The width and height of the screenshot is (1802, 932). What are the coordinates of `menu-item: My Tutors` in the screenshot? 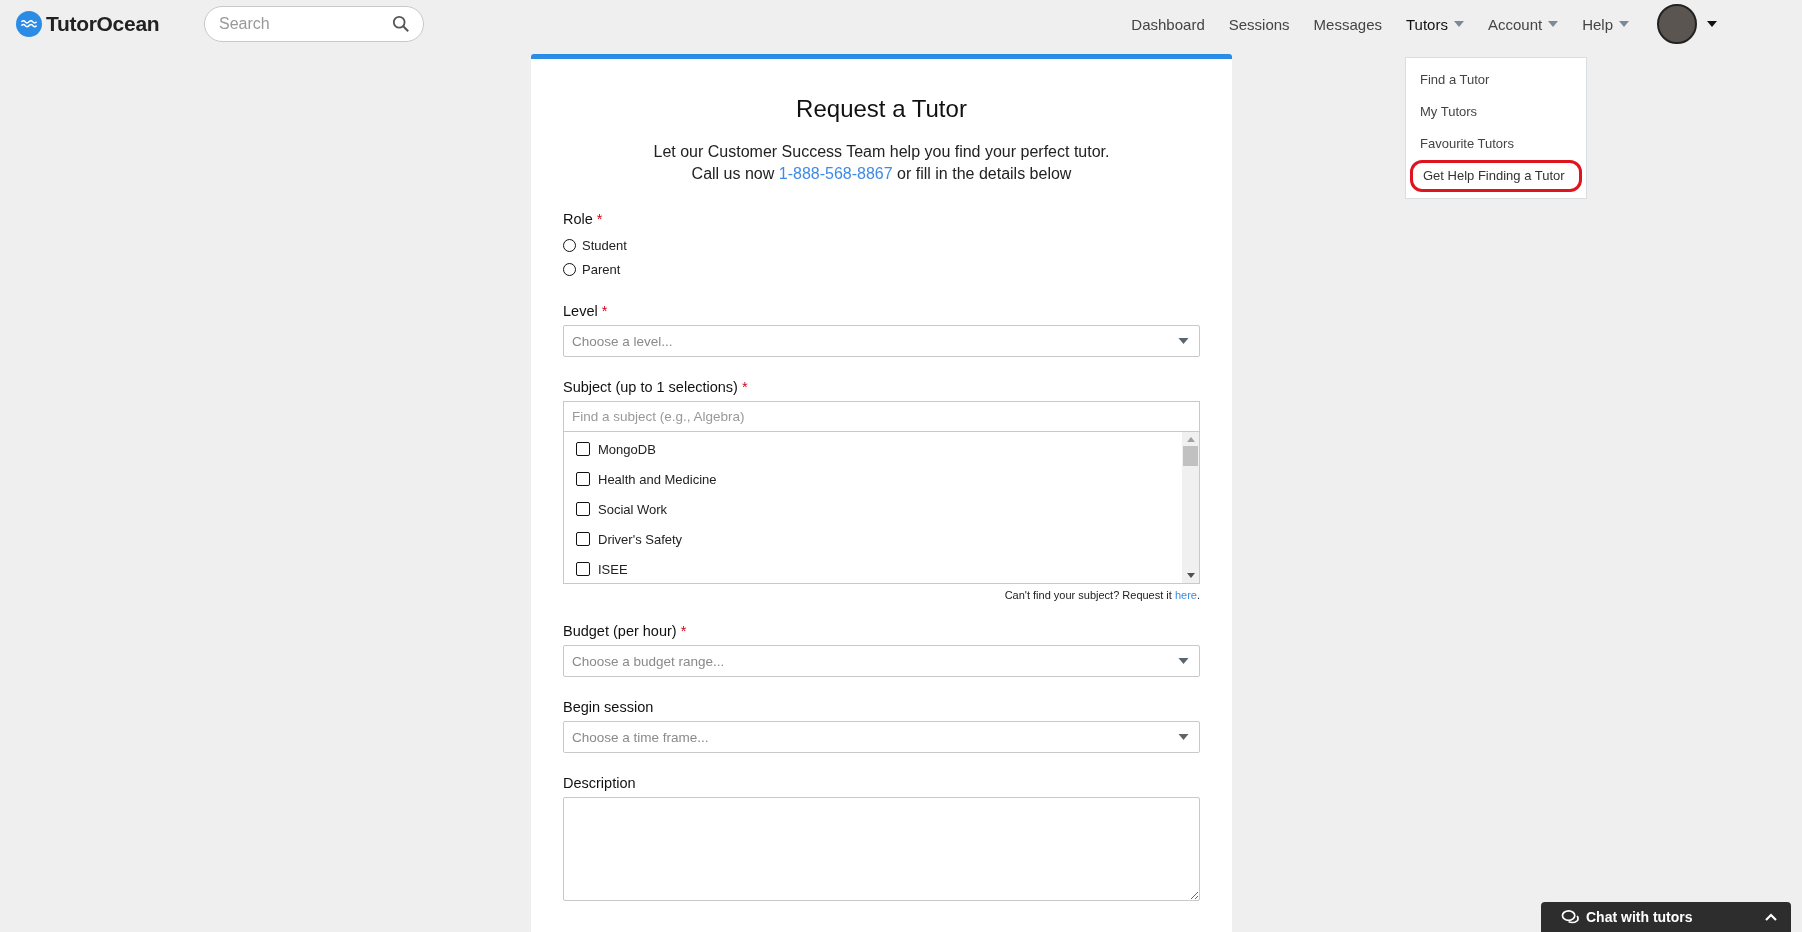 It's located at (1496, 112).